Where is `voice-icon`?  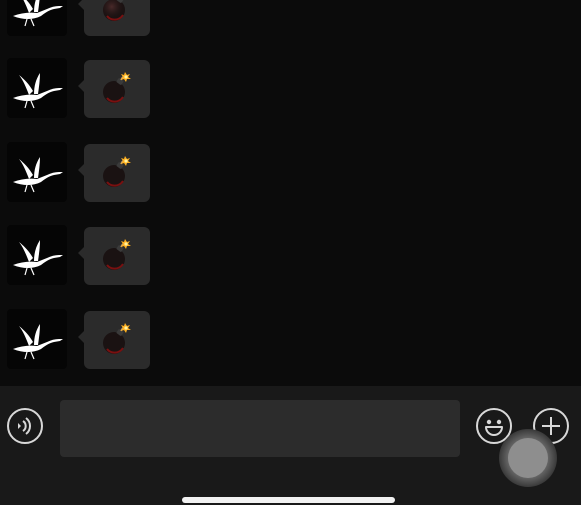
voice-icon is located at coordinates (24, 426).